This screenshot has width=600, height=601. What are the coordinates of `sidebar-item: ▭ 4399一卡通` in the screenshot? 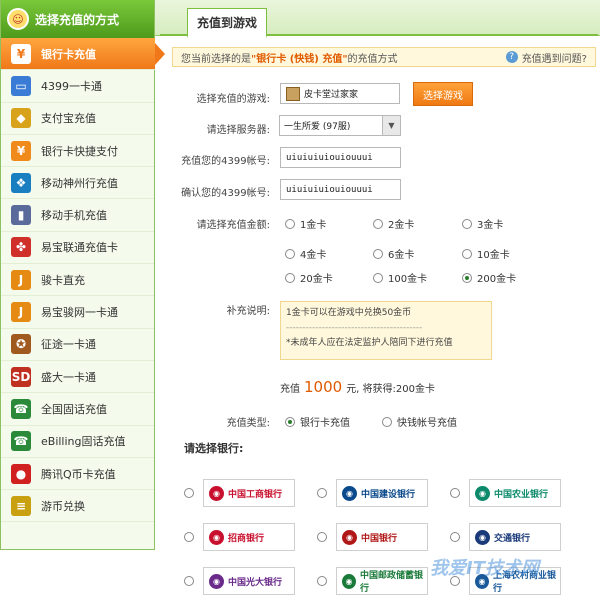 It's located at (77, 86).